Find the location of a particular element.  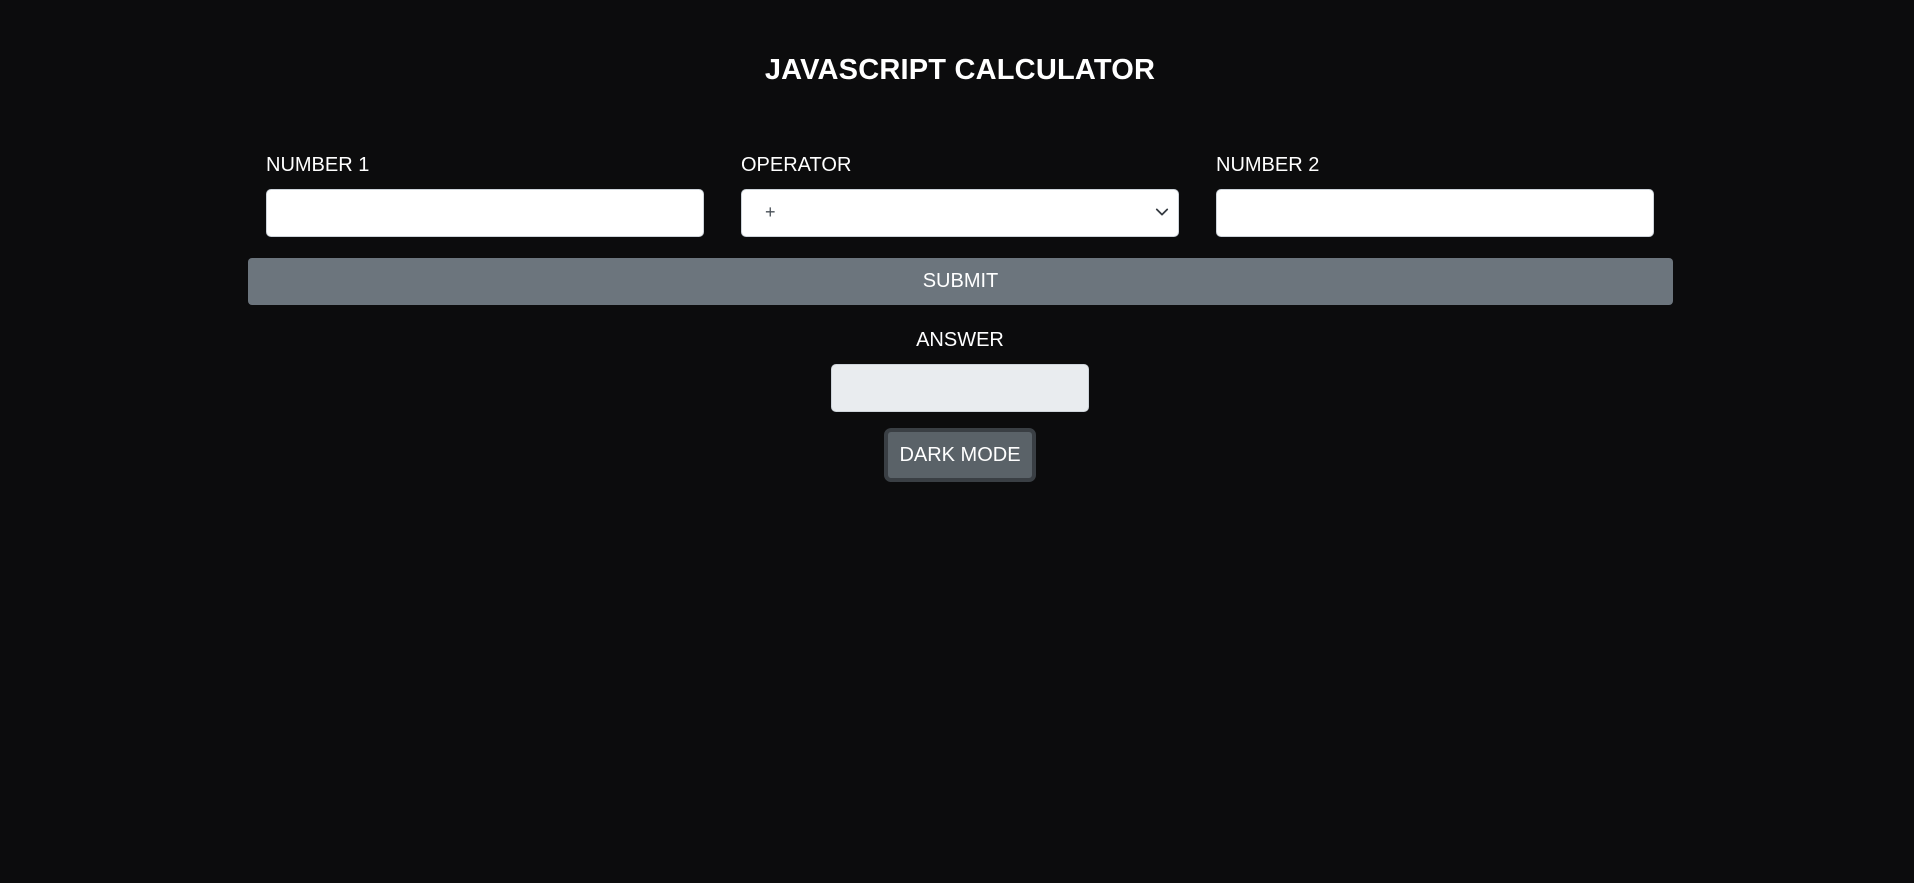

operator-label: OPERATOR is located at coordinates (796, 165).